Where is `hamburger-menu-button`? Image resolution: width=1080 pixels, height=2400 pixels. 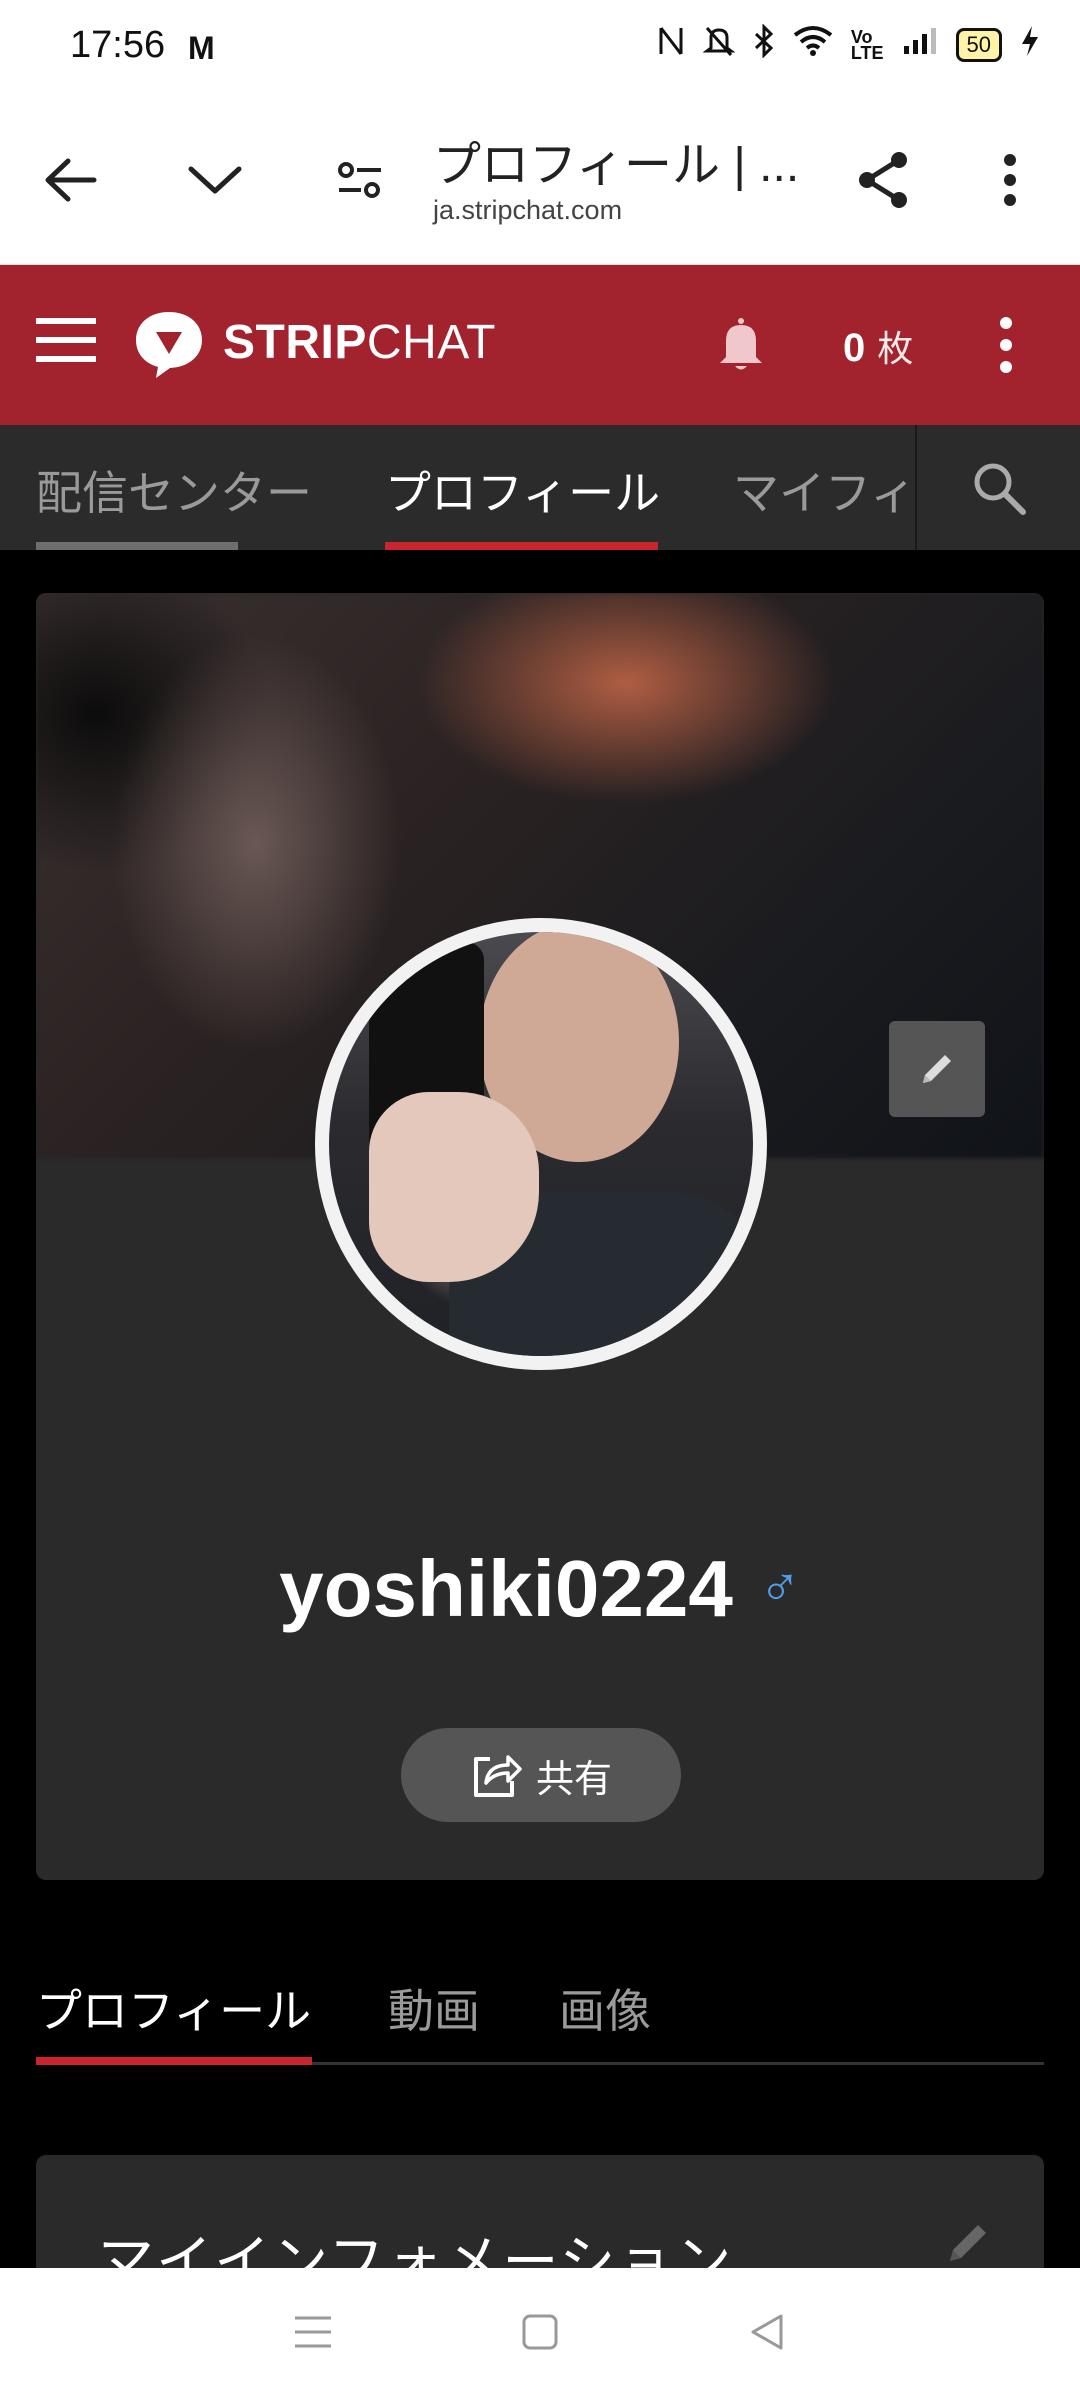
hamburger-menu-button is located at coordinates (66, 342).